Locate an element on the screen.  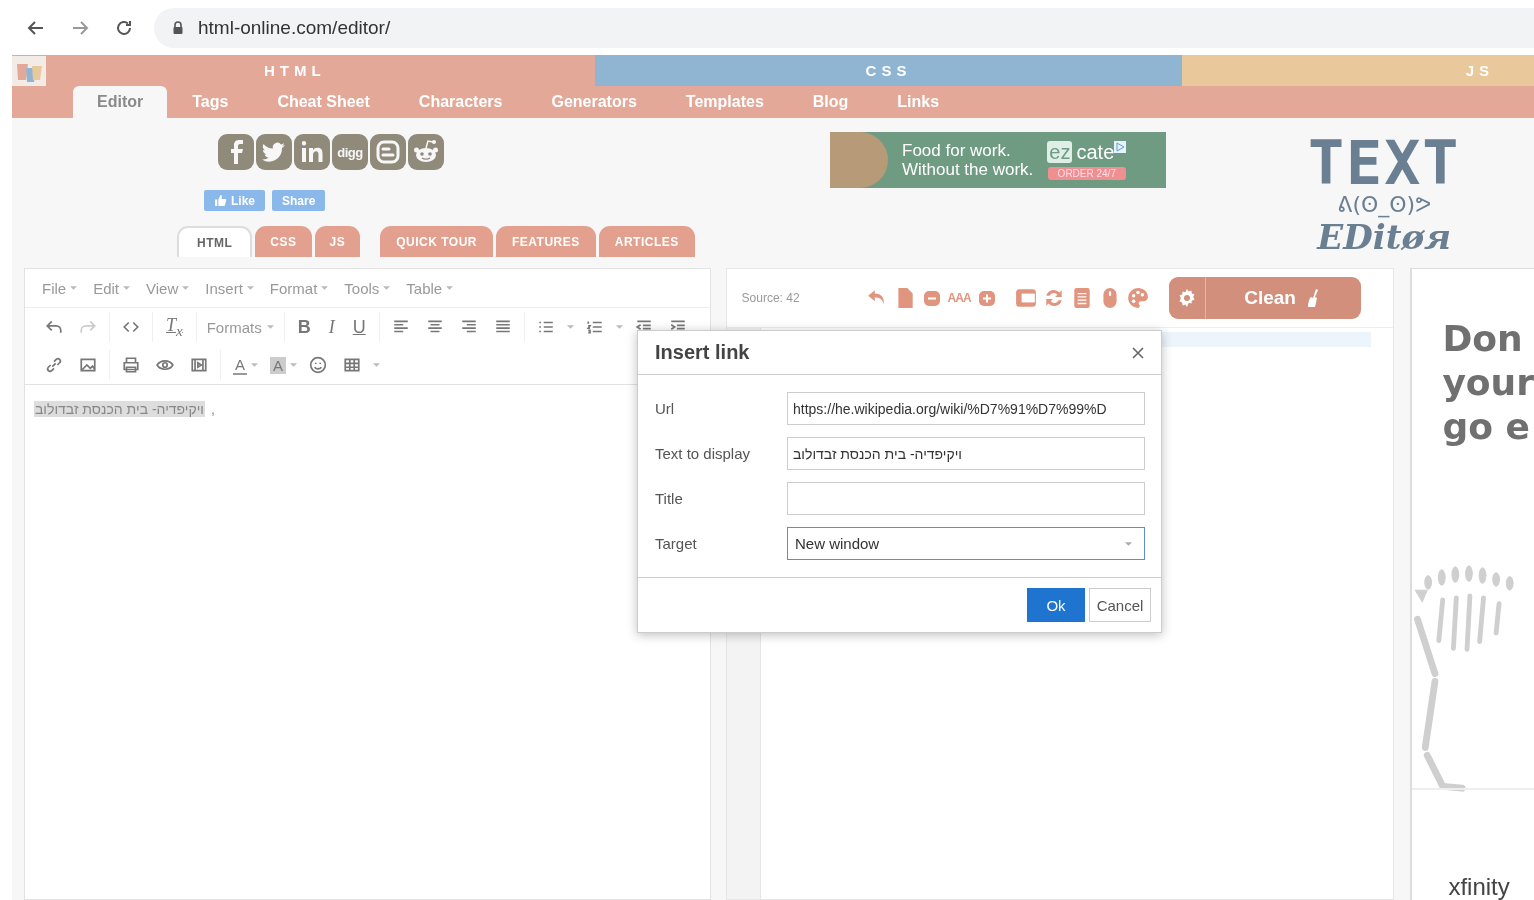
order-button: ORDER 24/7 is located at coordinates (1086, 173).